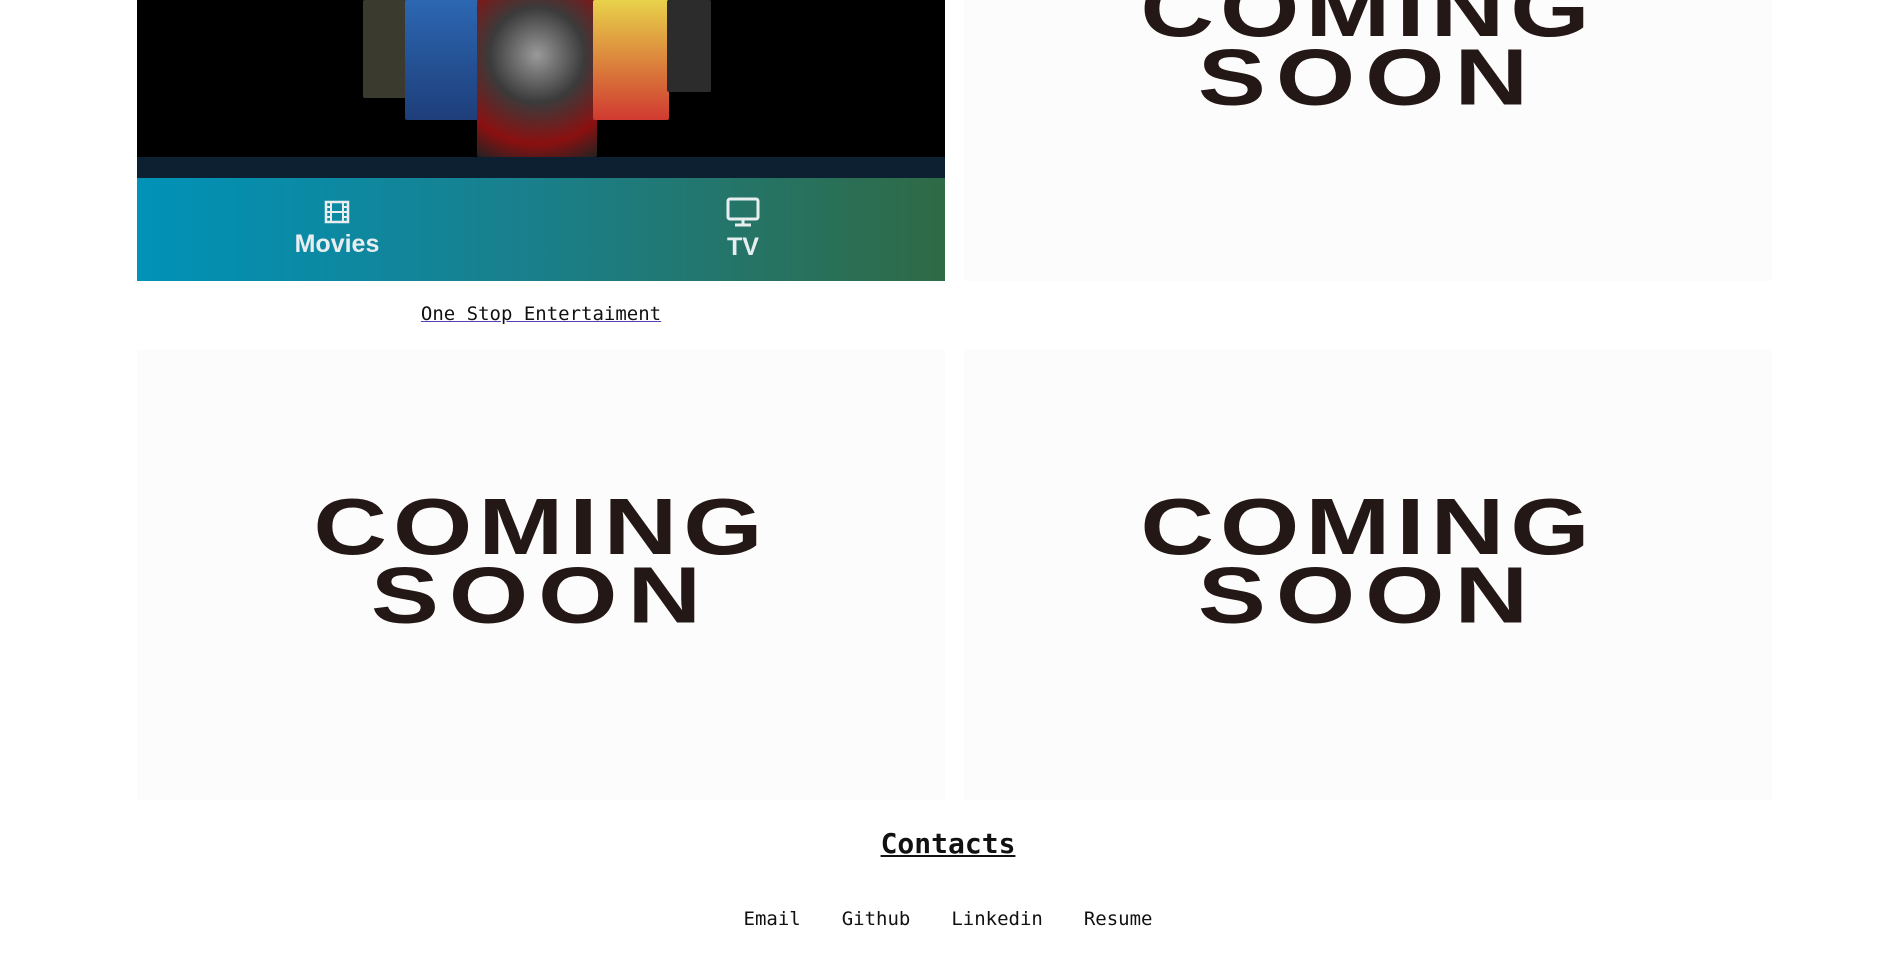 The height and width of the screenshot is (964, 1896). I want to click on nav-movies: Movies, so click(337, 229).